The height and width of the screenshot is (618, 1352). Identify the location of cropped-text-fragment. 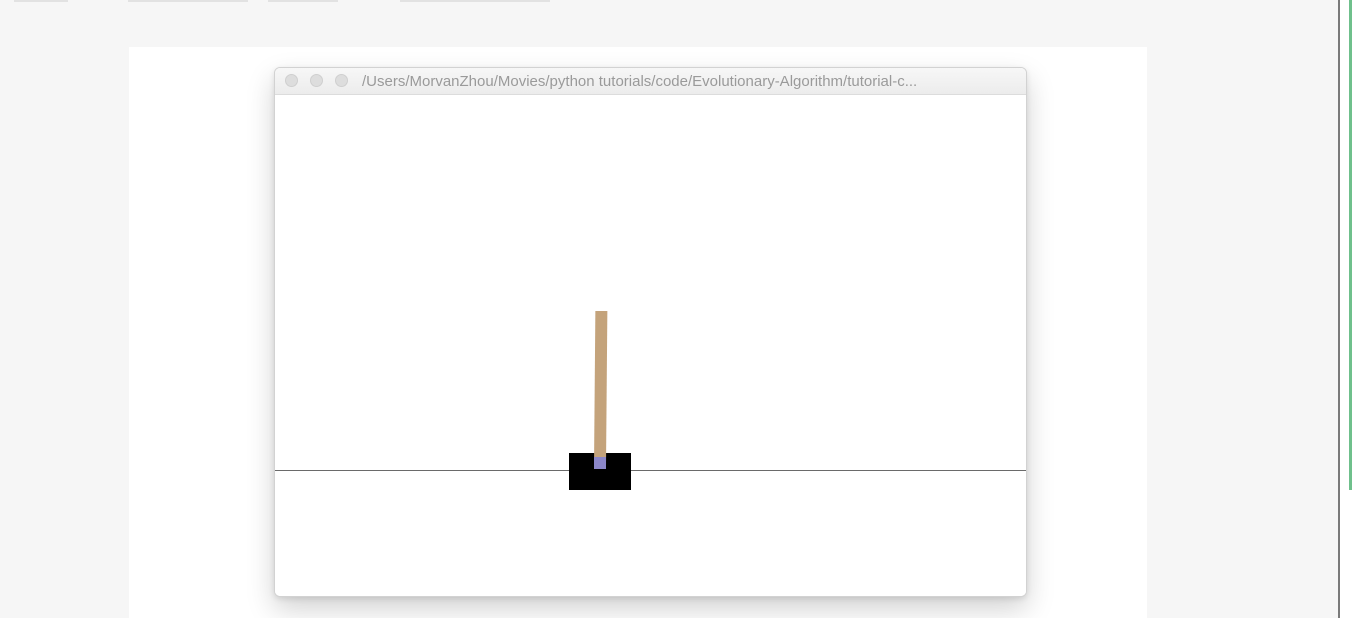
(280, 3).